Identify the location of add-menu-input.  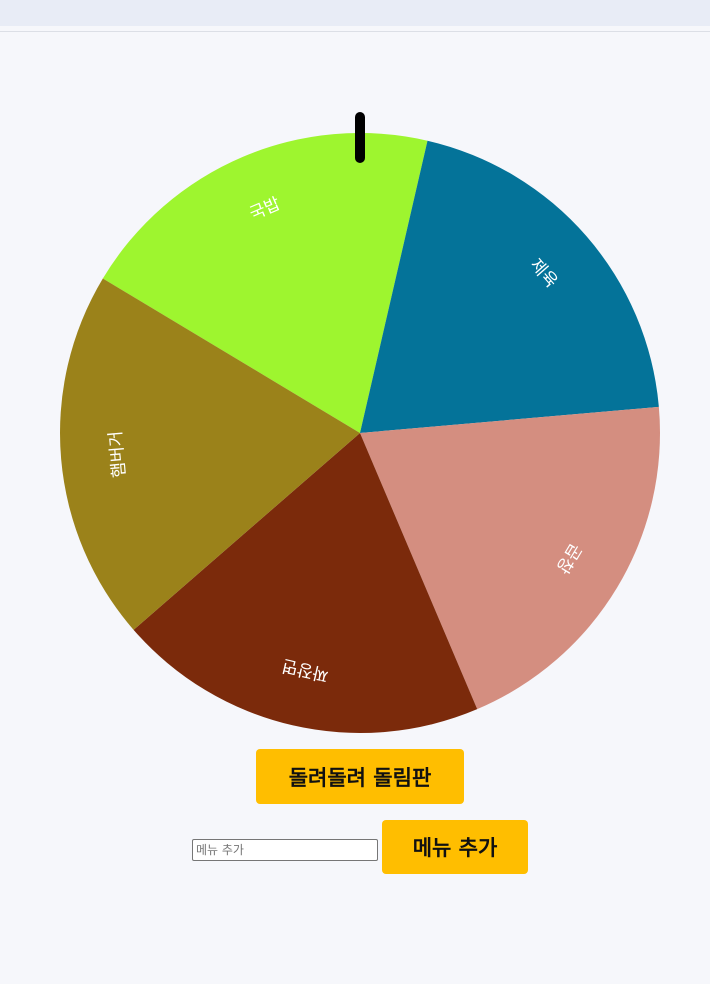
(285, 850).